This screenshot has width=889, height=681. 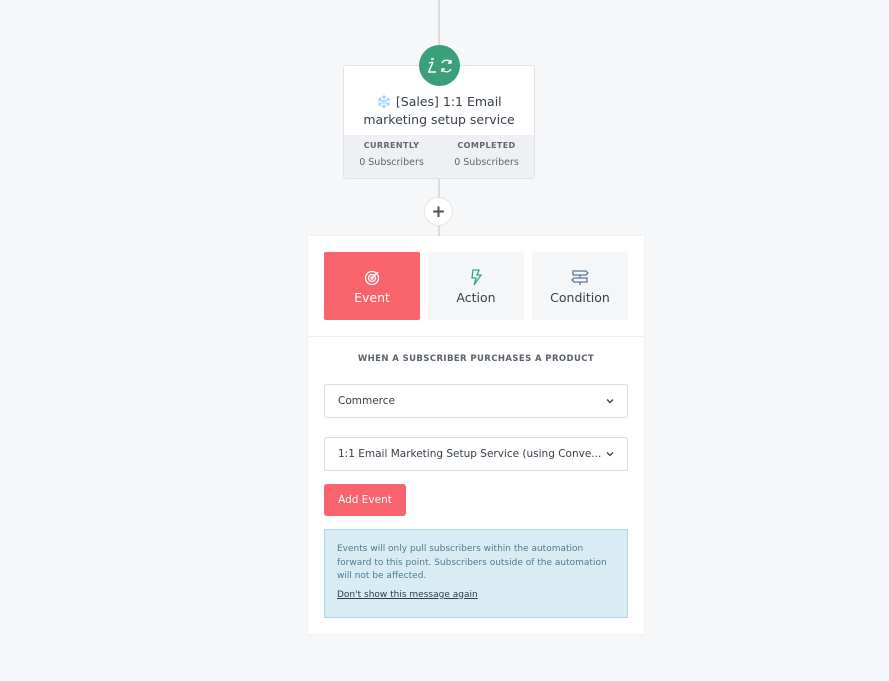 What do you see at coordinates (438, 211) in the screenshot?
I see `add-step-button: +` at bounding box center [438, 211].